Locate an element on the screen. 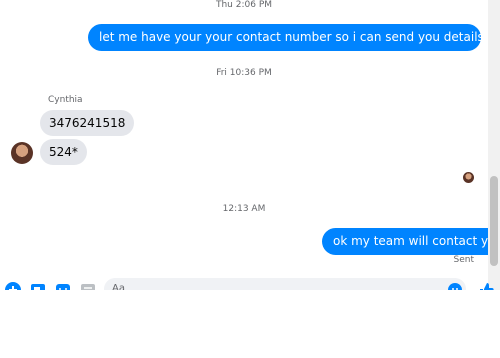 This screenshot has width=500, height=358. scrollbar-thumb is located at coordinates (494, 221).